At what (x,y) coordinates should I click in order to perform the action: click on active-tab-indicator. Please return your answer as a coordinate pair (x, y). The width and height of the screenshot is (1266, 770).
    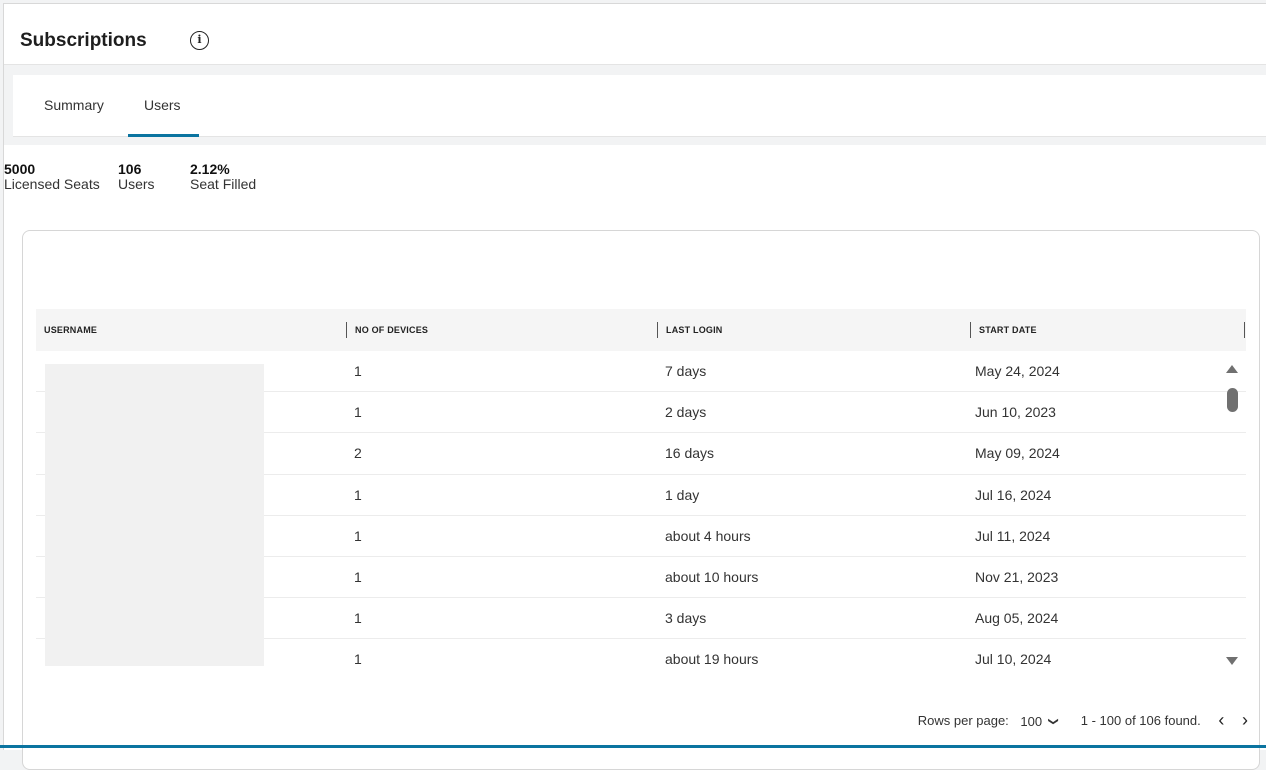
    Looking at the image, I should click on (163, 135).